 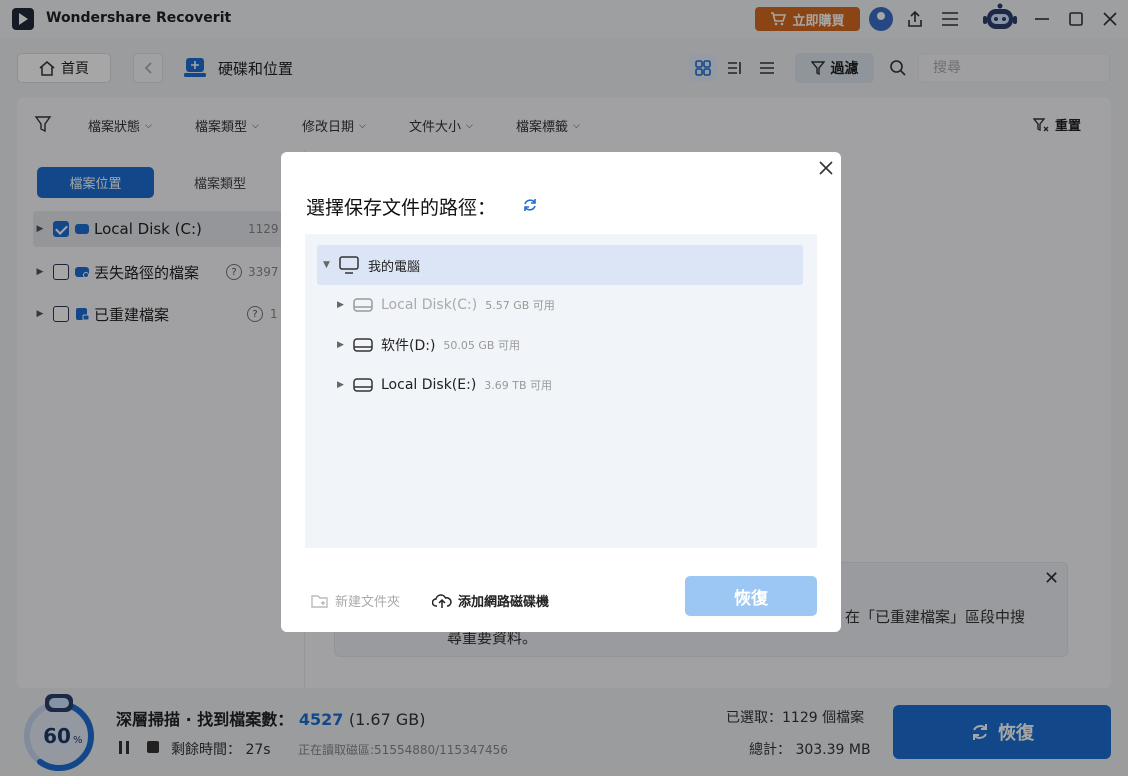 I want to click on new-folder-button: 新建文件夾, so click(x=355, y=600).